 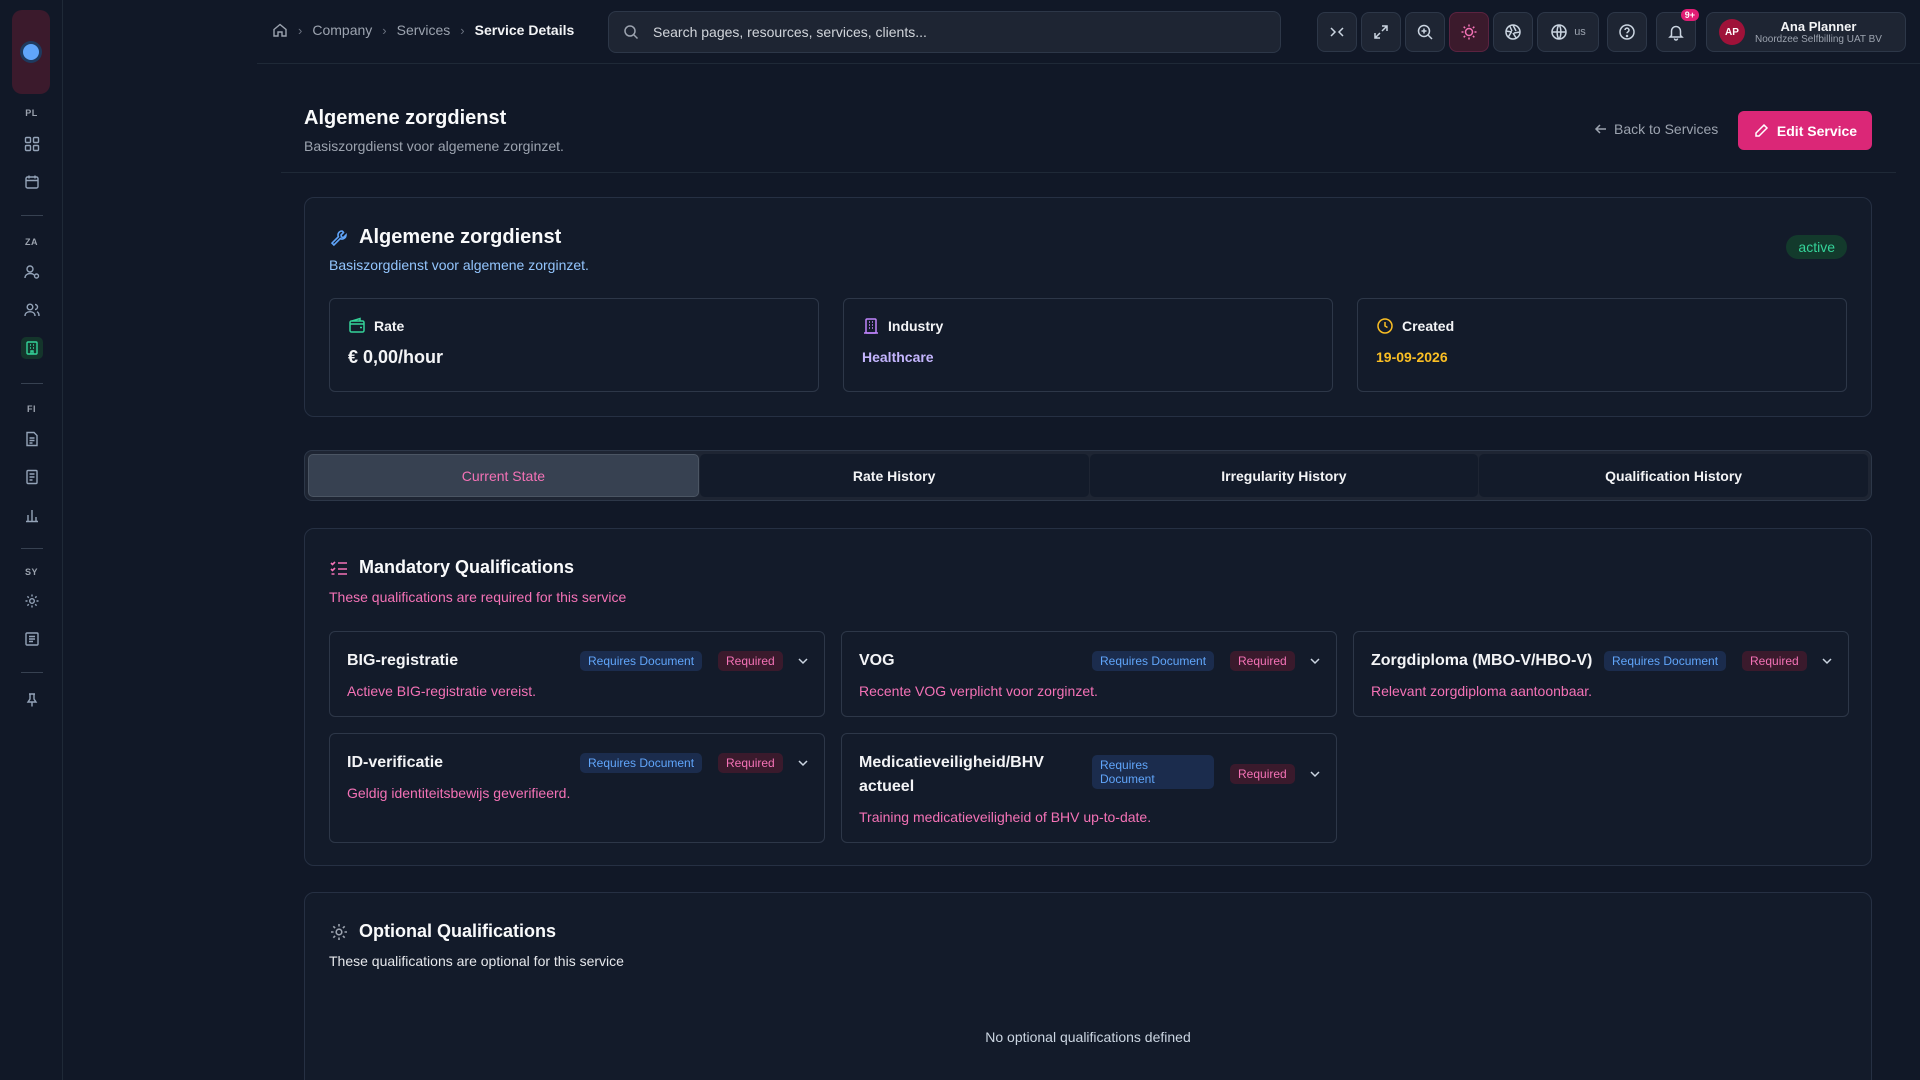 I want to click on checklist-icon, so click(x=338, y=567).